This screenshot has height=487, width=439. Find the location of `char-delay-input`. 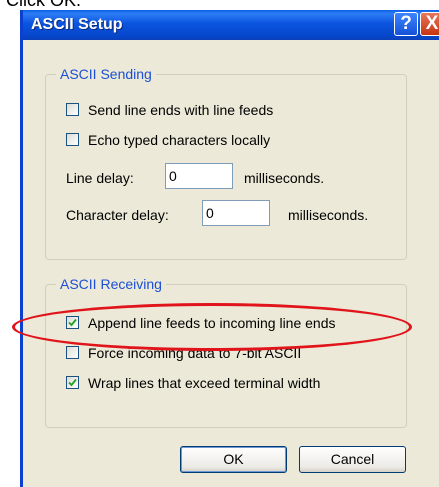

char-delay-input is located at coordinates (236, 213).